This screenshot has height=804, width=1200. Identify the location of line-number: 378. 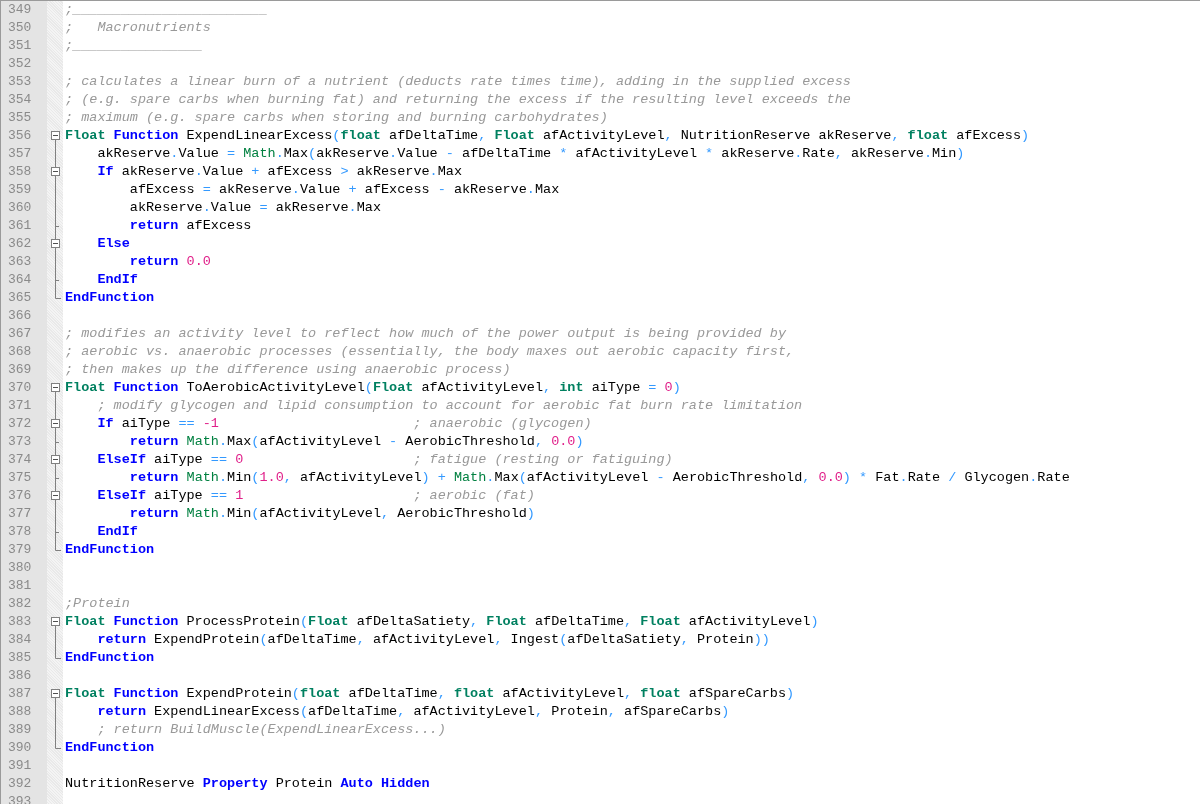
(20, 531).